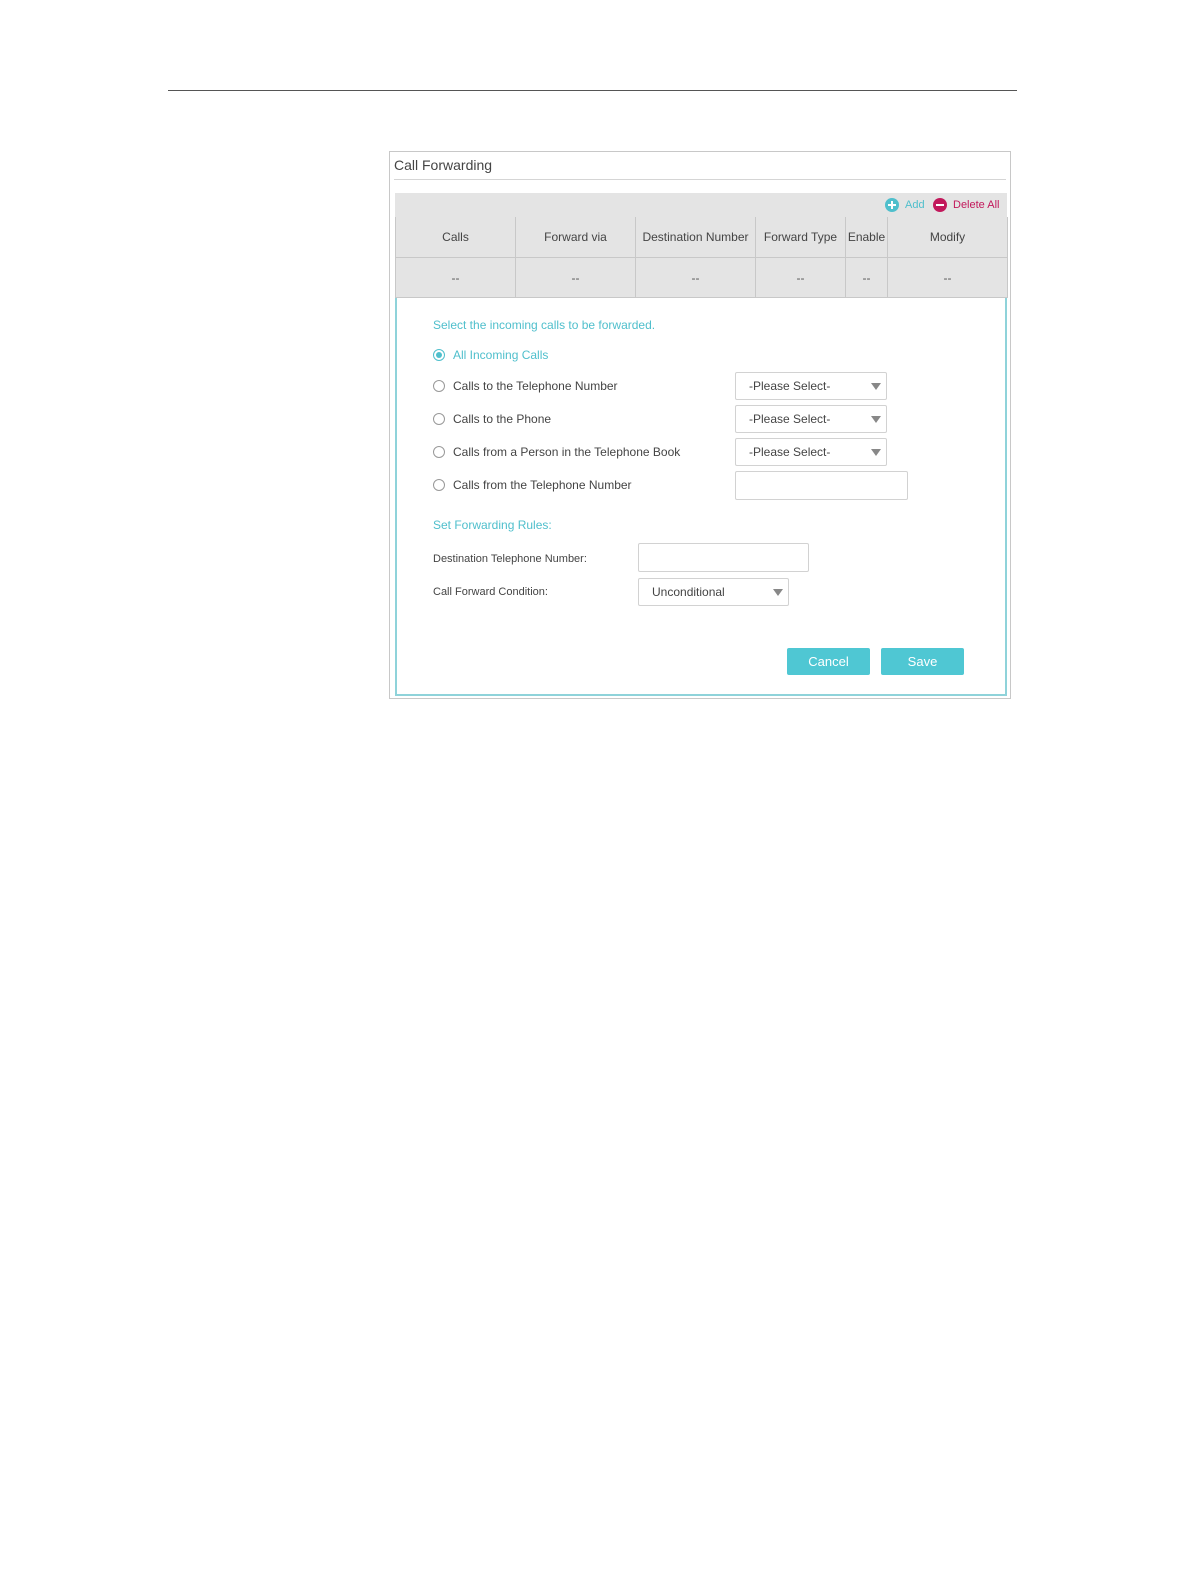 The image size is (1196, 1582). Describe the element at coordinates (575, 237) in the screenshot. I see `column-header-forward-via: Forward via` at that location.